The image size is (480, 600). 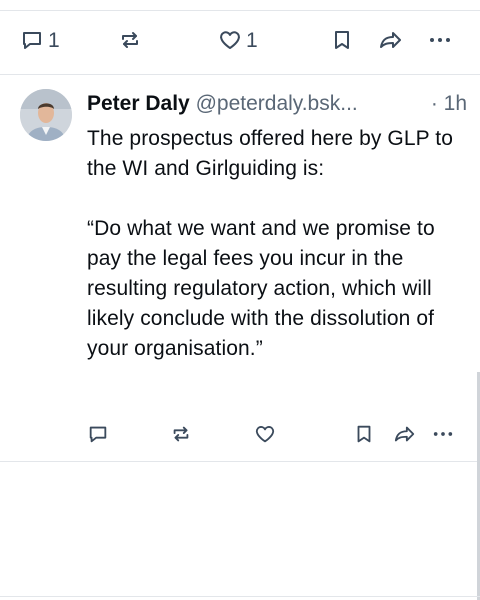 What do you see at coordinates (449, 104) in the screenshot?
I see `post-timestamp: · 1h` at bounding box center [449, 104].